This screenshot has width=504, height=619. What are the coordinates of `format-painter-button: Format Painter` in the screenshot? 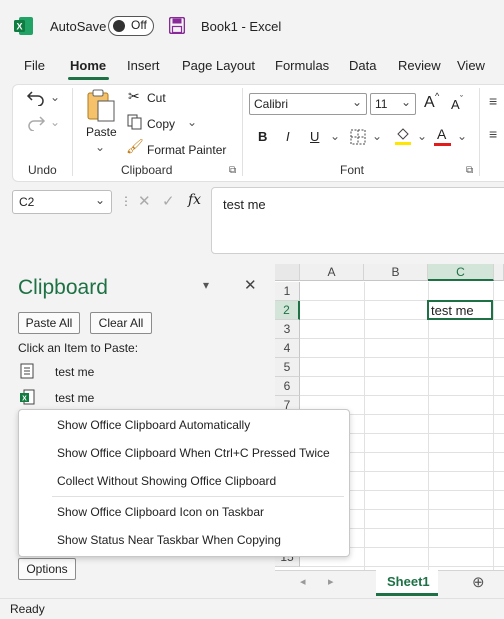 It's located at (186, 150).